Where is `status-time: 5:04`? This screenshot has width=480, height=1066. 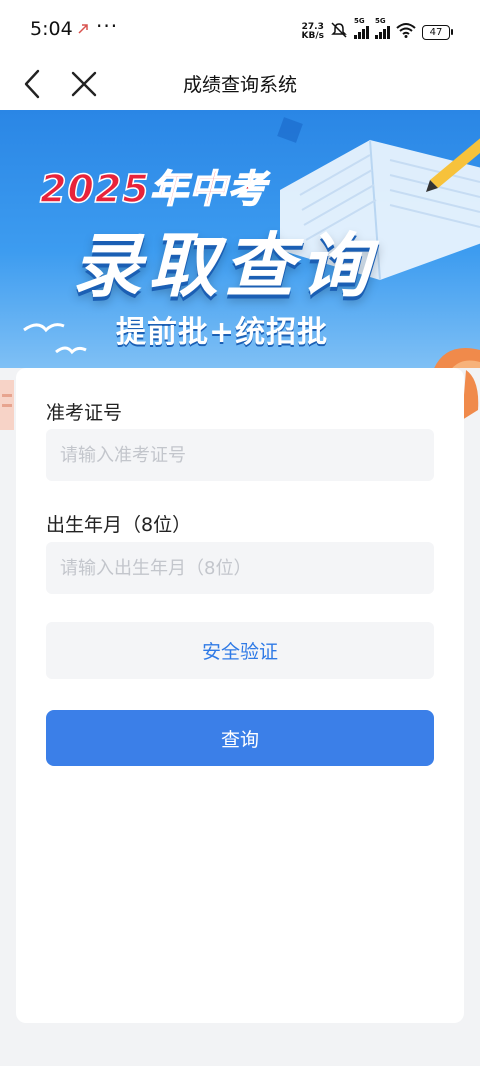 status-time: 5:04 is located at coordinates (51, 29).